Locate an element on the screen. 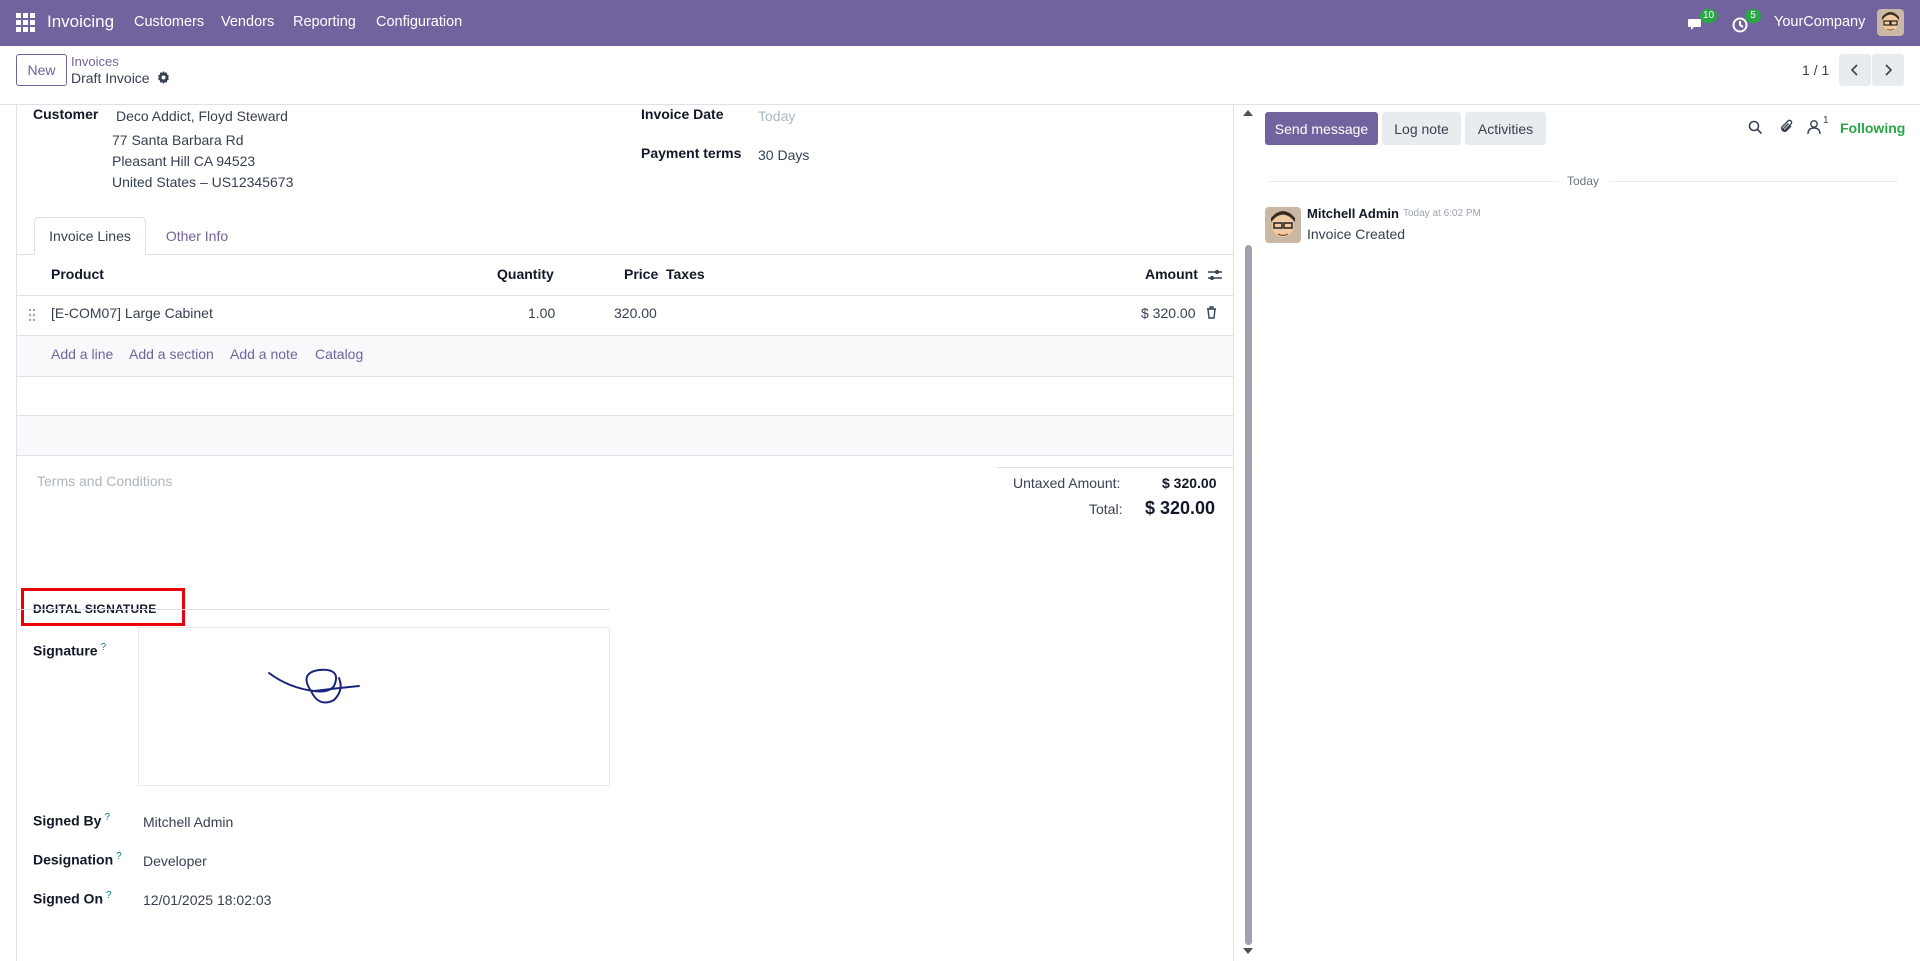  activities-icon: 5 is located at coordinates (1746, 21).